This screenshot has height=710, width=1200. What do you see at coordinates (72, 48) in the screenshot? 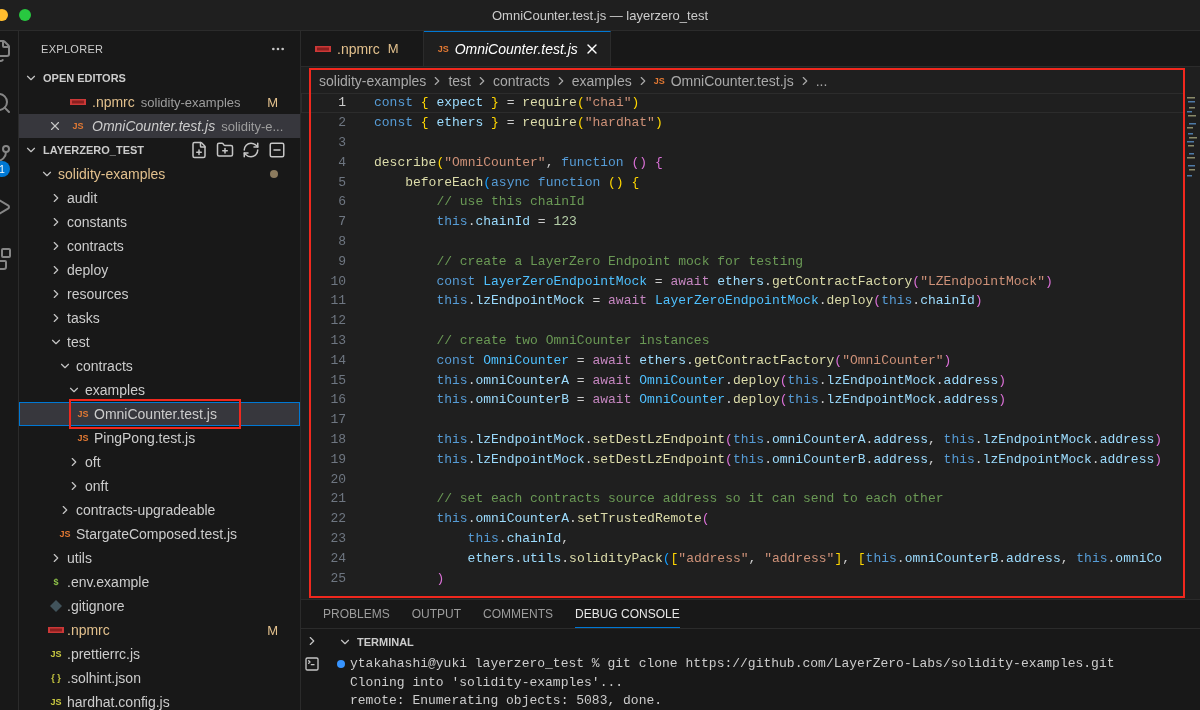
I see `sidebar-title: EXPLORER` at bounding box center [72, 48].